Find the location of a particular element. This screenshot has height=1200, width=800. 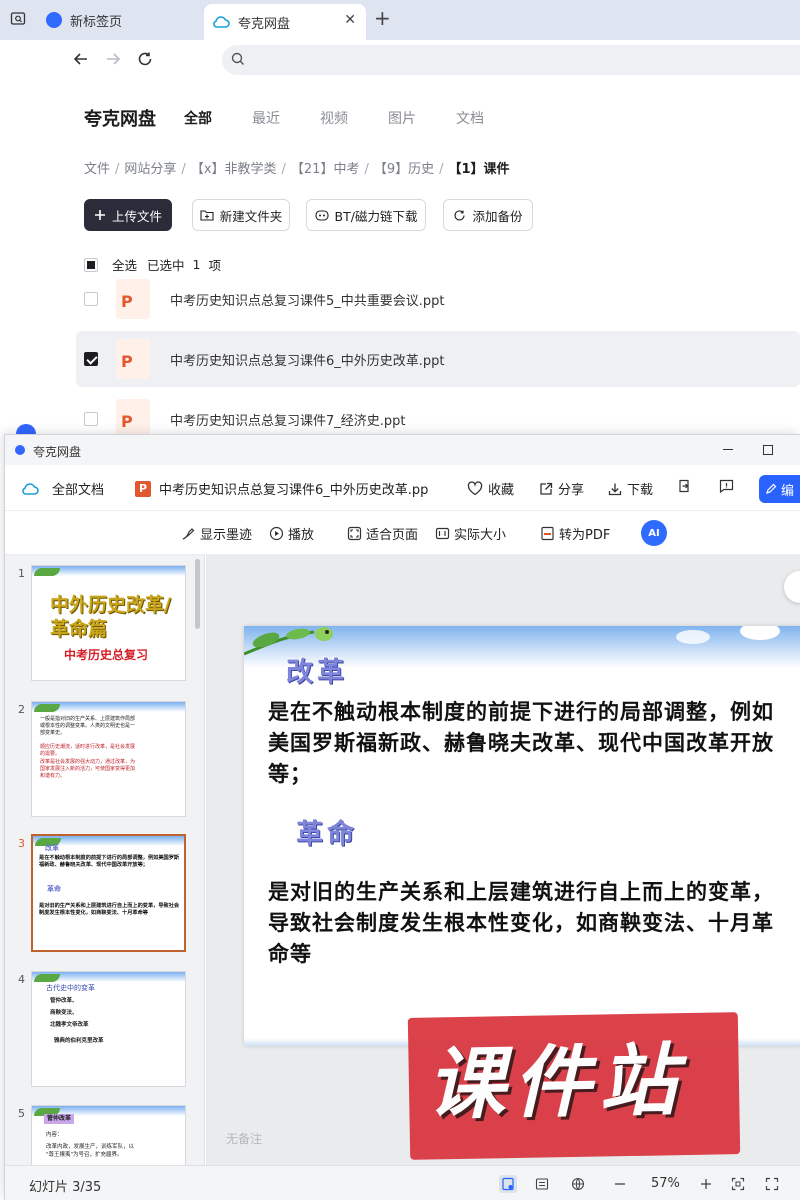

magnet-icon is located at coordinates (321, 215).